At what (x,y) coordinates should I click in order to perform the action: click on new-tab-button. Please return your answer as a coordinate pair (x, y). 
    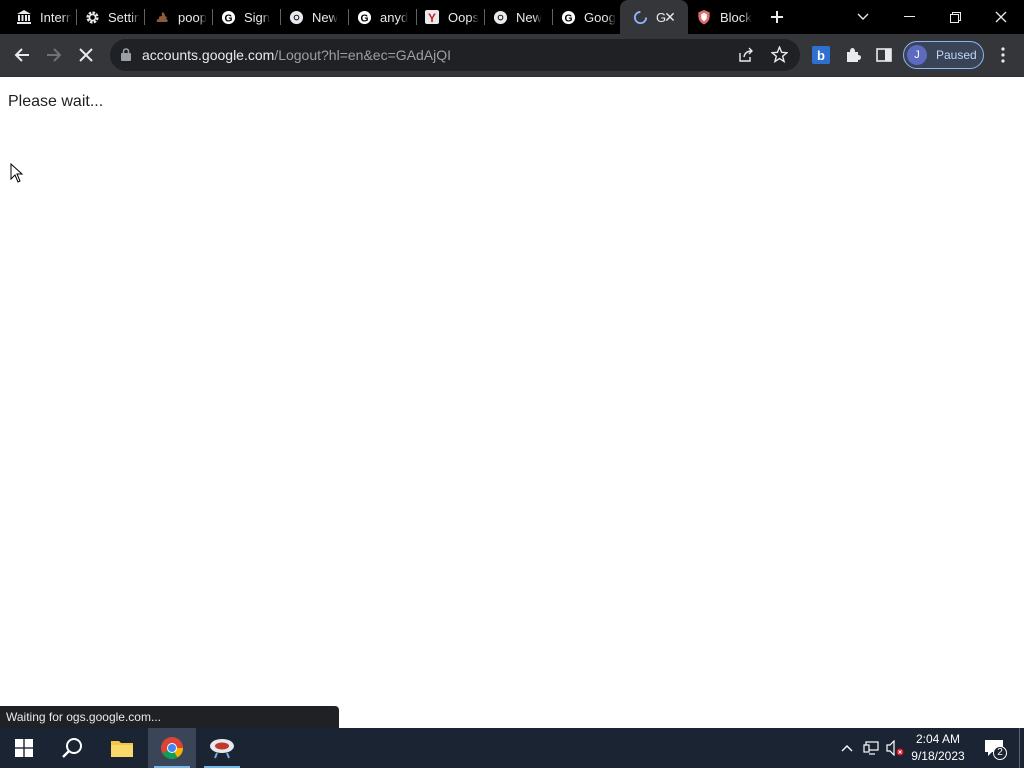
    Looking at the image, I should click on (777, 17).